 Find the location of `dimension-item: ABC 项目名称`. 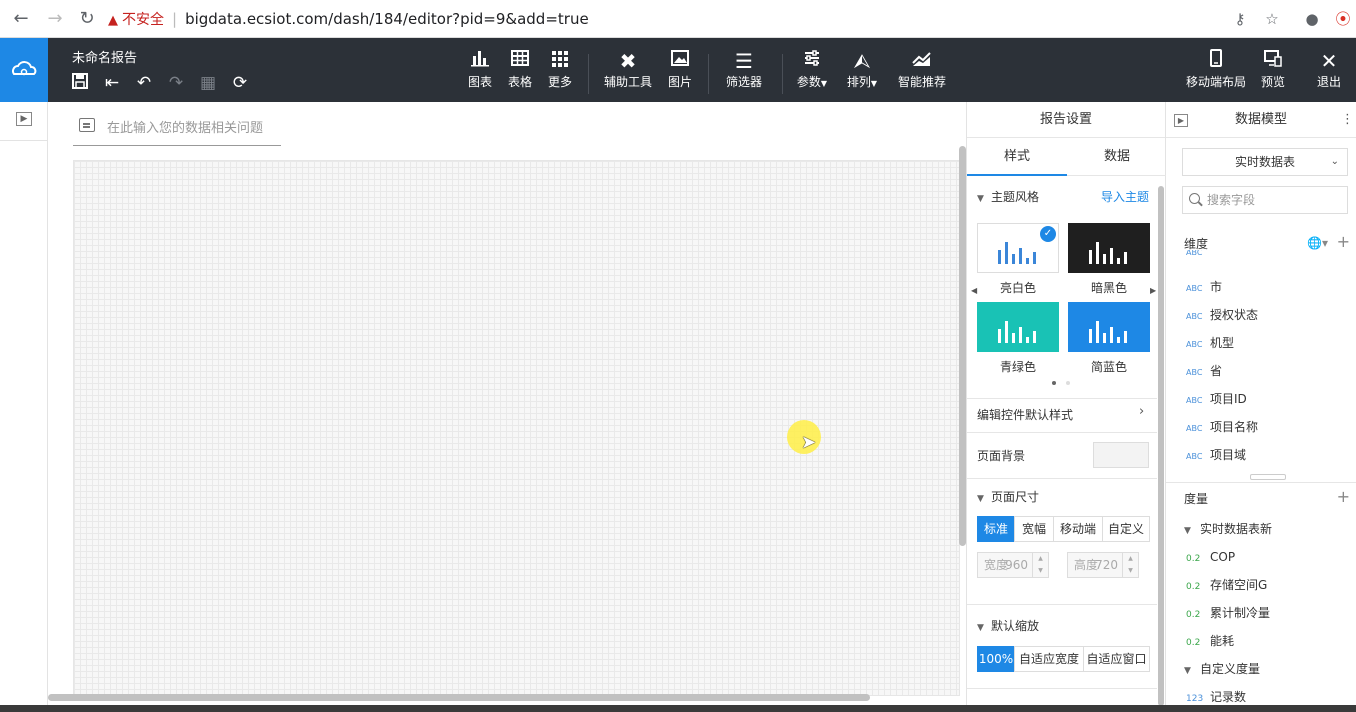

dimension-item: ABC 项目名称 is located at coordinates (1222, 427).